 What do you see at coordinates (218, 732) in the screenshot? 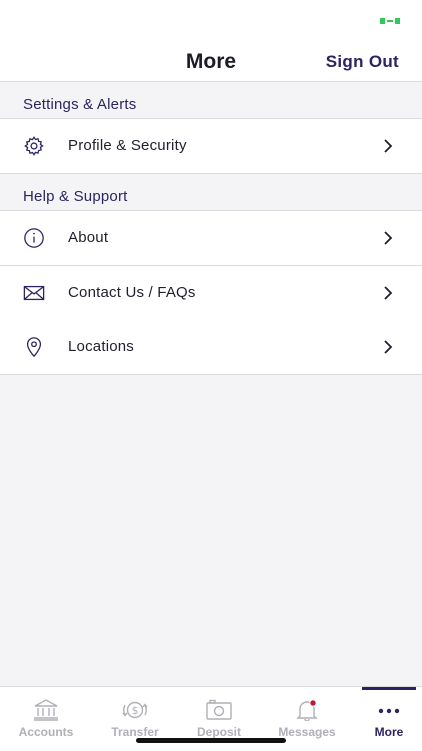
I see `tab-label: Deposit` at bounding box center [218, 732].